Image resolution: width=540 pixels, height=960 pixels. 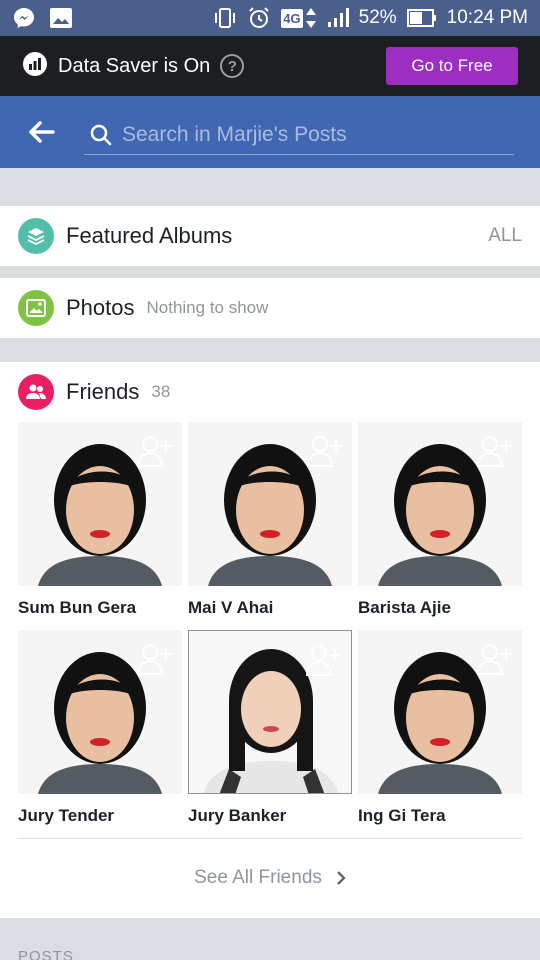 What do you see at coordinates (259, 18) in the screenshot?
I see `alarm-icon` at bounding box center [259, 18].